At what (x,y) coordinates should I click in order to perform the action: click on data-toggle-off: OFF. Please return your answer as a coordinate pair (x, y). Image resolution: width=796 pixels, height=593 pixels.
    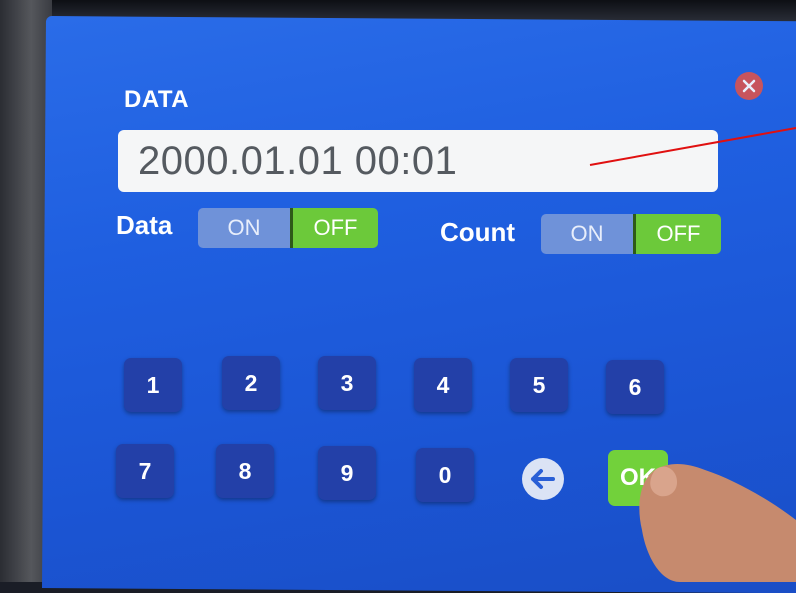
    Looking at the image, I should click on (334, 228).